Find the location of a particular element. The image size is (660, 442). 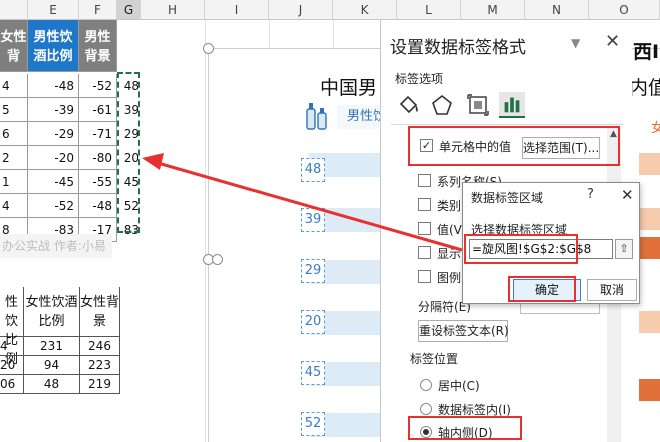

data-label: 20 is located at coordinates (313, 322).